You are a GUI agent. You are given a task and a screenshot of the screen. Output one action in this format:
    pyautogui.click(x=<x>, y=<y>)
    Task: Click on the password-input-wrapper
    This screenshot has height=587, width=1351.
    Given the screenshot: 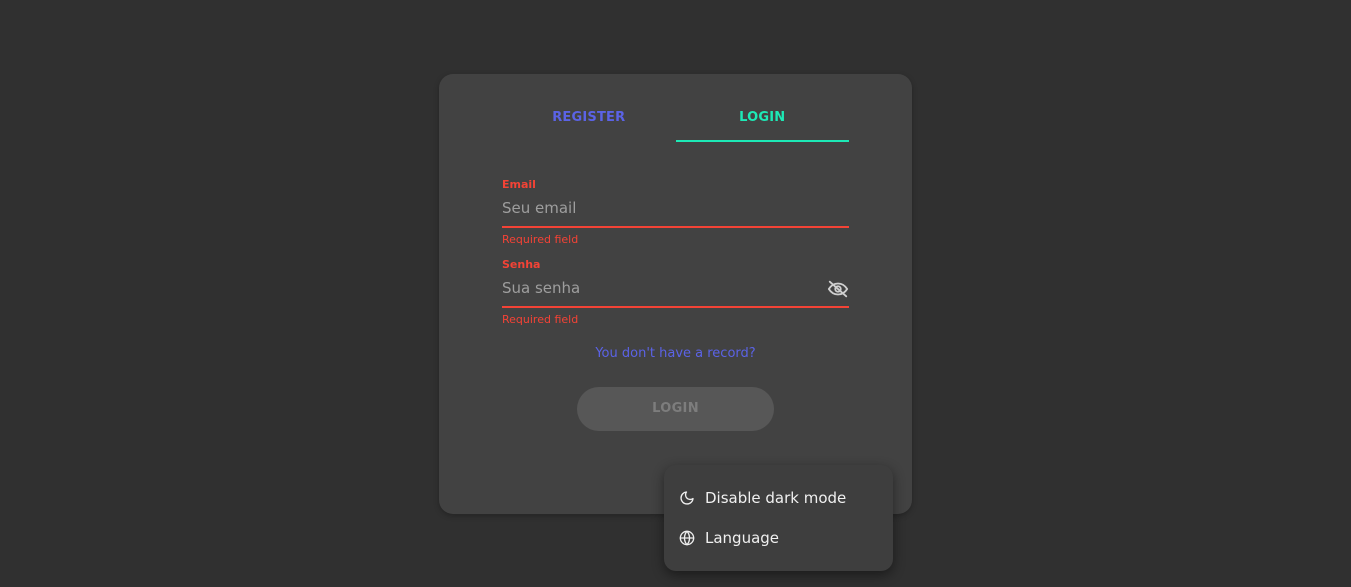 What is the action you would take?
    pyautogui.click(x=675, y=290)
    